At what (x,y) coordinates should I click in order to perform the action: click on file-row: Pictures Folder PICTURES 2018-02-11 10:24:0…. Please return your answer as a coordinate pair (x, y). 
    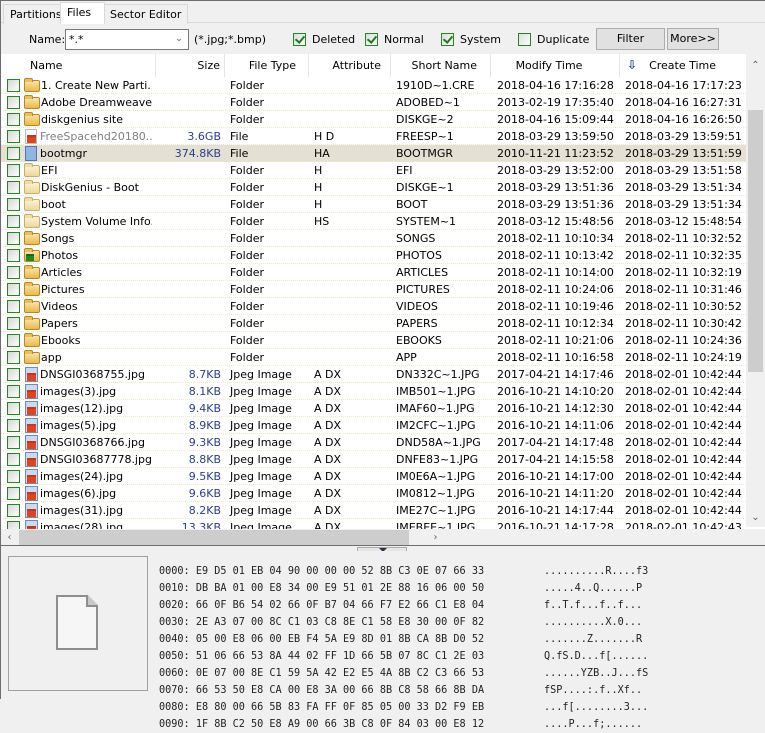
    Looking at the image, I should click on (373, 289).